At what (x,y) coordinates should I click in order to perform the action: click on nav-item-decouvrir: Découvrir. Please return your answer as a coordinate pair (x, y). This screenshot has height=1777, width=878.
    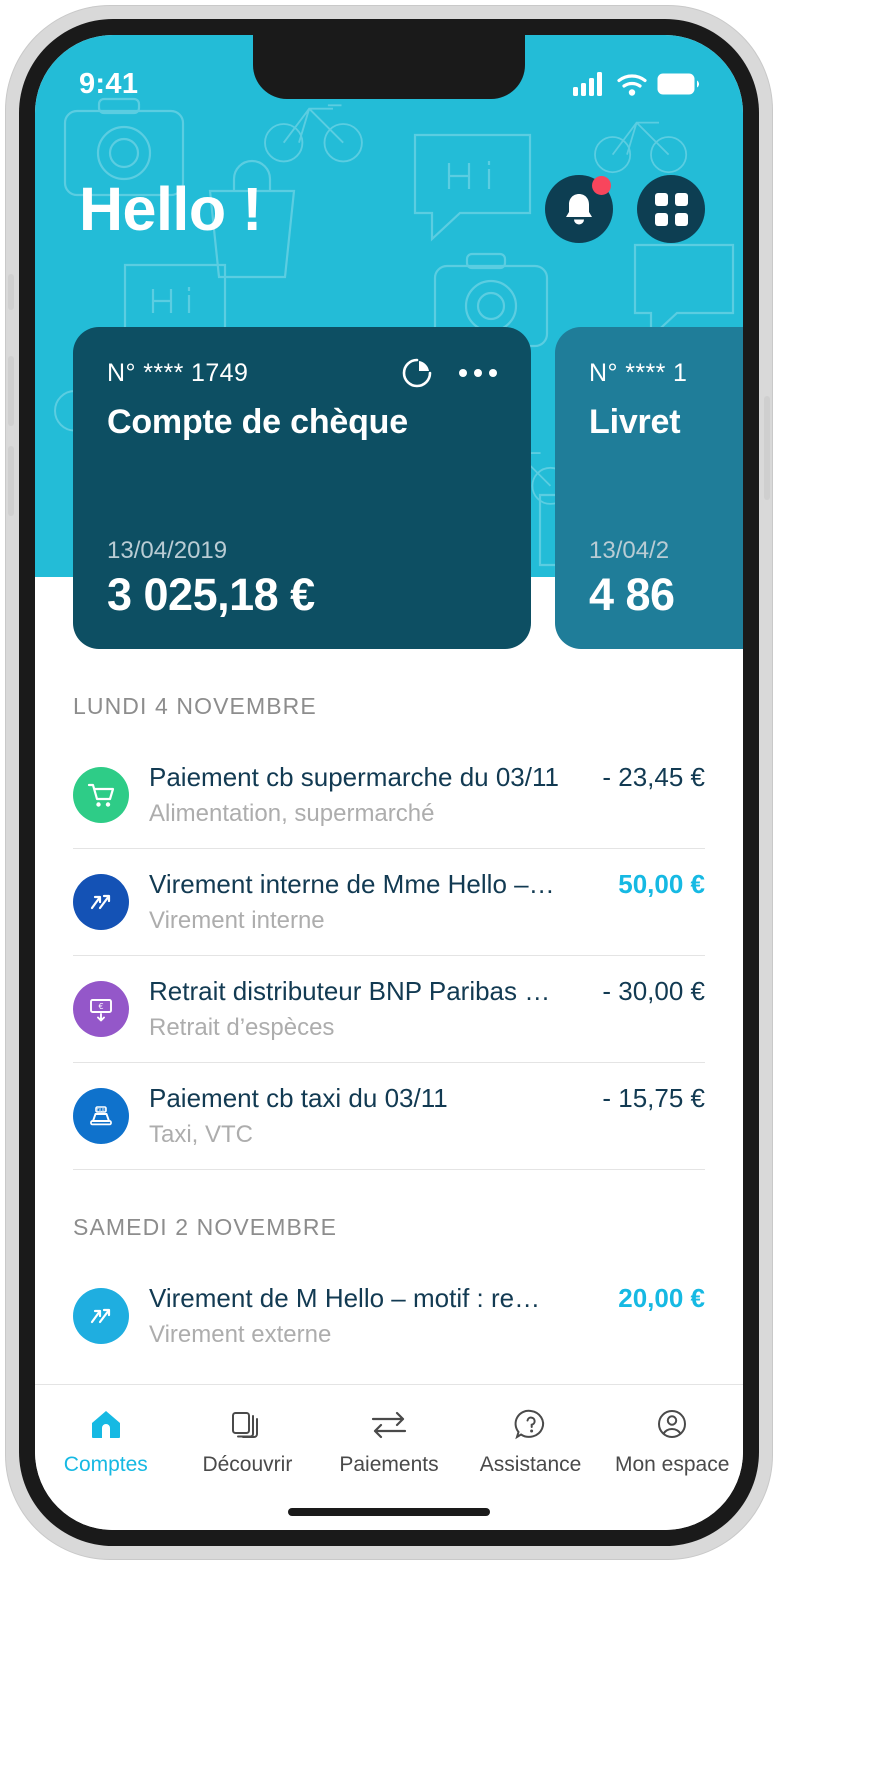
    Looking at the image, I should click on (248, 1441).